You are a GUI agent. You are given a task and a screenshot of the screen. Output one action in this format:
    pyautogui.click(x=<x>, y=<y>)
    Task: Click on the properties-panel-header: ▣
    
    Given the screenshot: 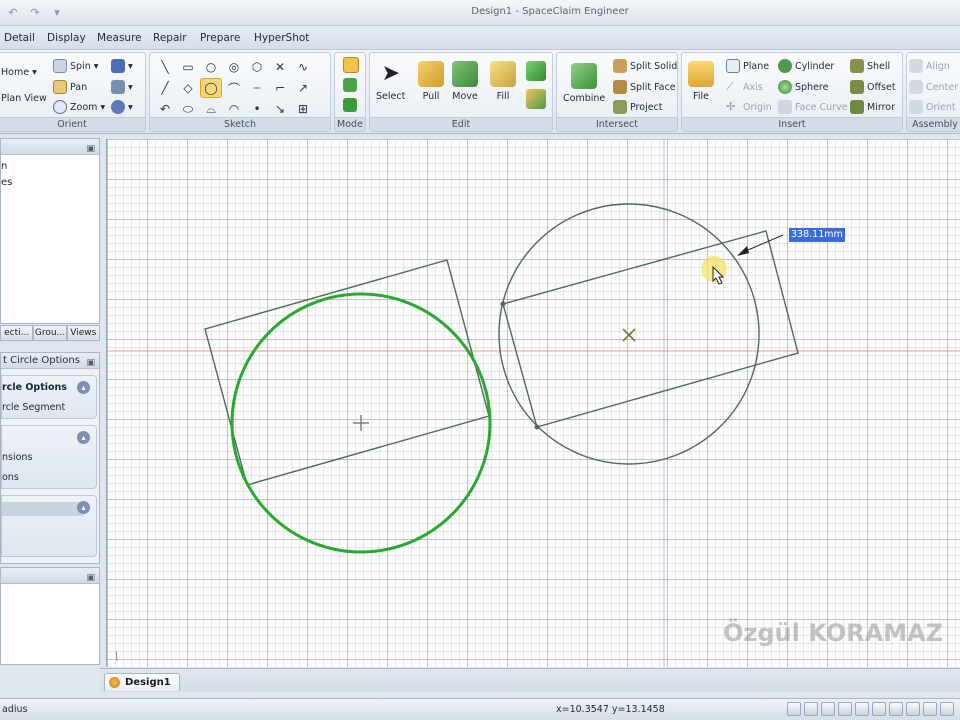 What is the action you would take?
    pyautogui.click(x=50, y=576)
    